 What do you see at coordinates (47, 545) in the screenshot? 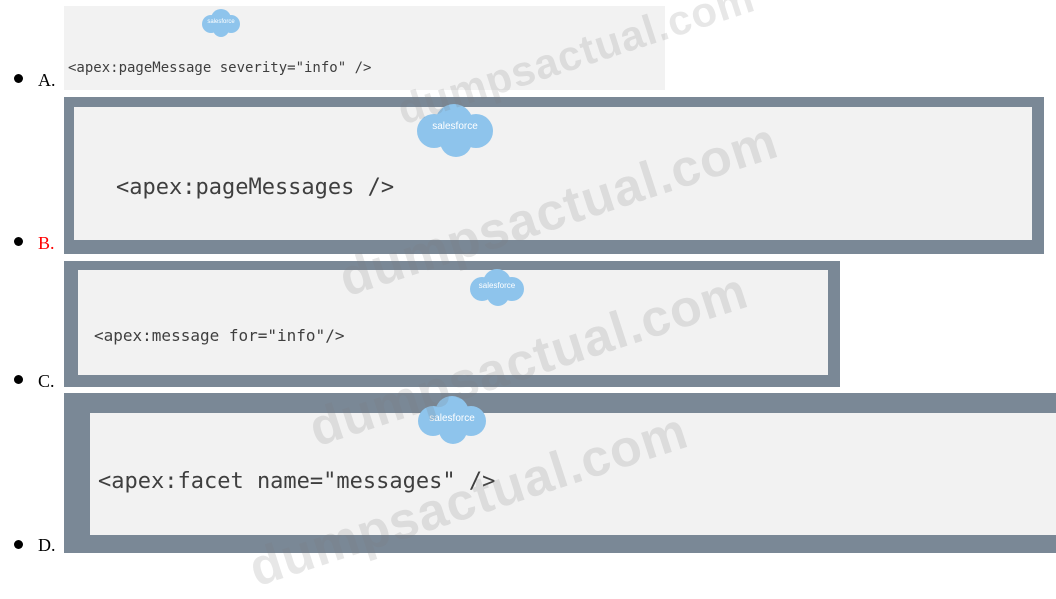
I see `option-letter: D.` at bounding box center [47, 545].